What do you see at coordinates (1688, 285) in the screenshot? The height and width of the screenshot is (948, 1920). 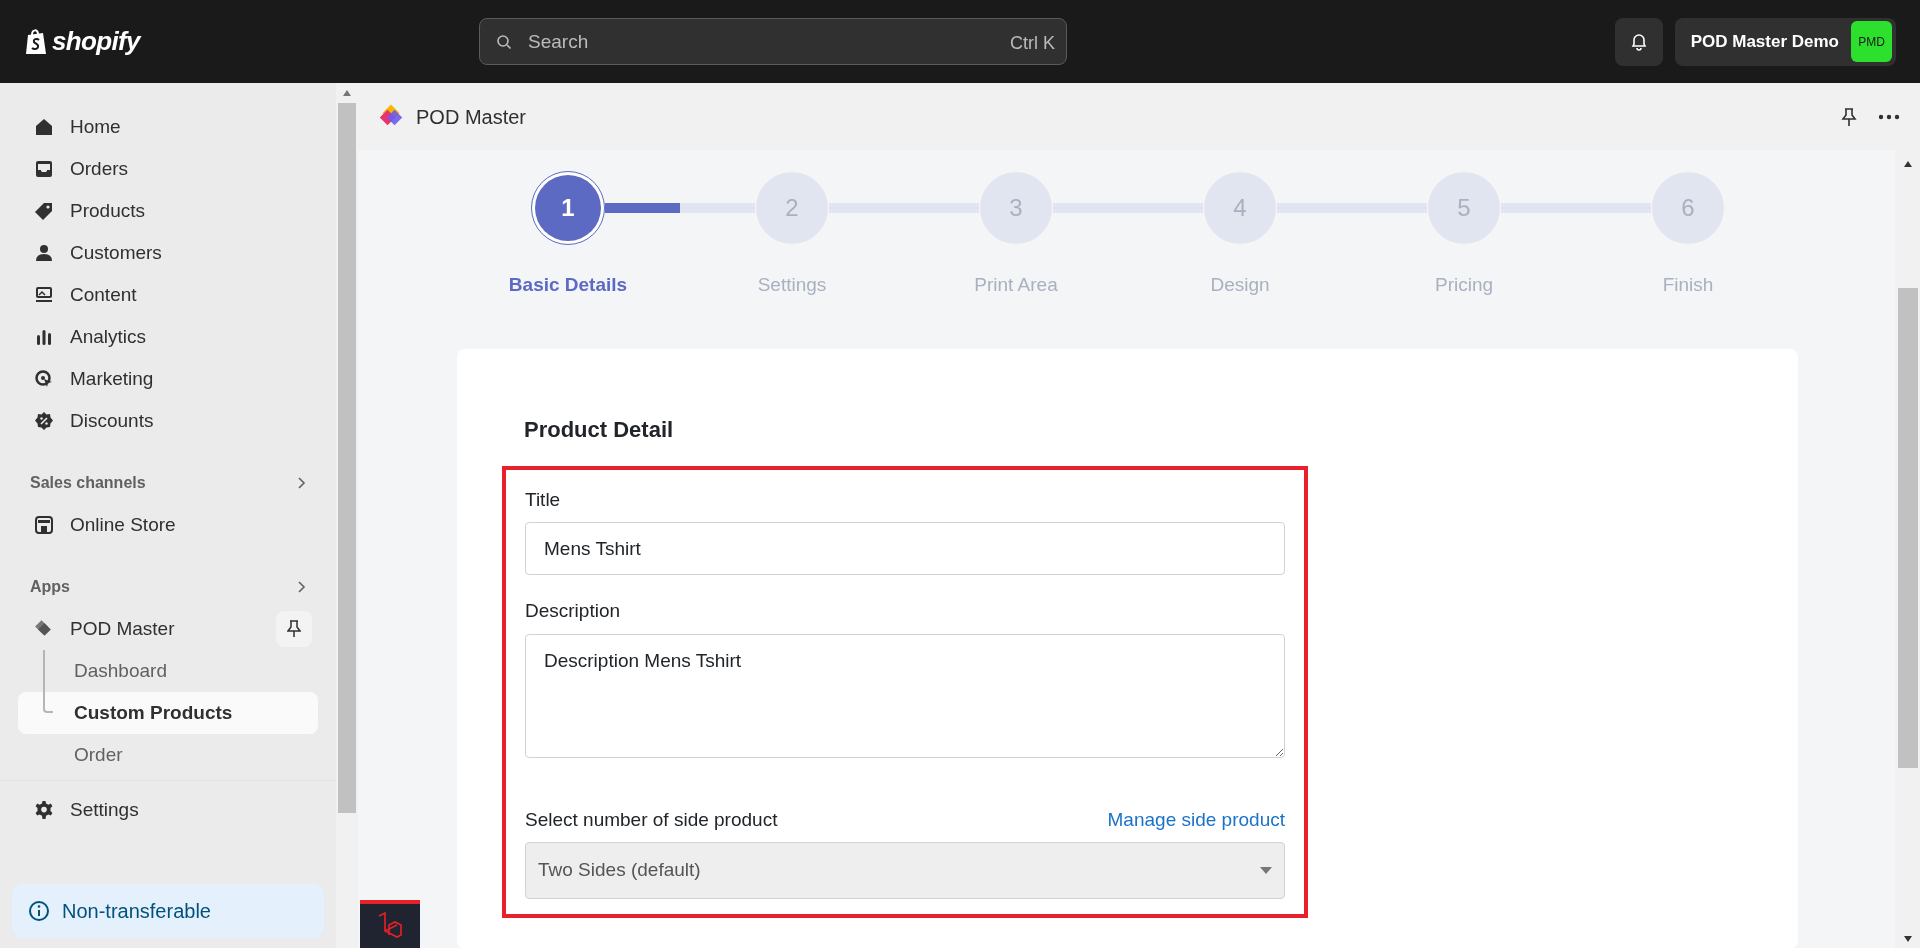 I see `step-label: Finish` at bounding box center [1688, 285].